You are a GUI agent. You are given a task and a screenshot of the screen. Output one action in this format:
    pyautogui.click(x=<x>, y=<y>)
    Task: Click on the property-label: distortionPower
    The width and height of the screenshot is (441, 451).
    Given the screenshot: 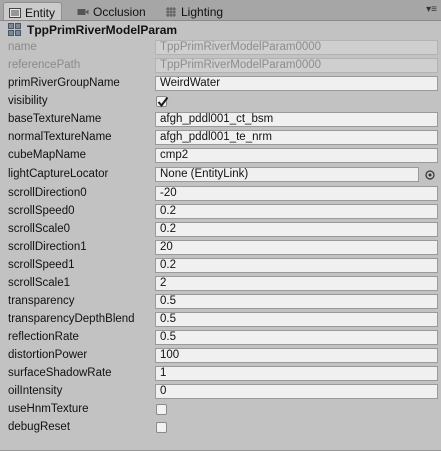 What is the action you would take?
    pyautogui.click(x=48, y=355)
    